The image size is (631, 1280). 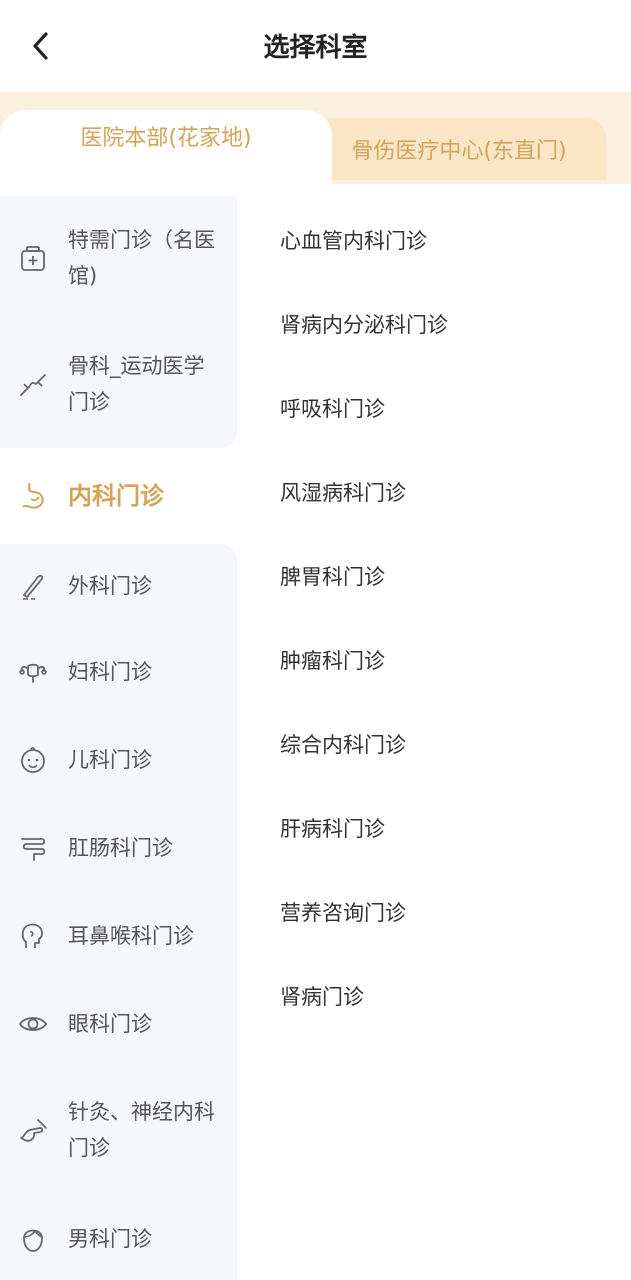 I want to click on stomach-icon, so click(x=33, y=496).